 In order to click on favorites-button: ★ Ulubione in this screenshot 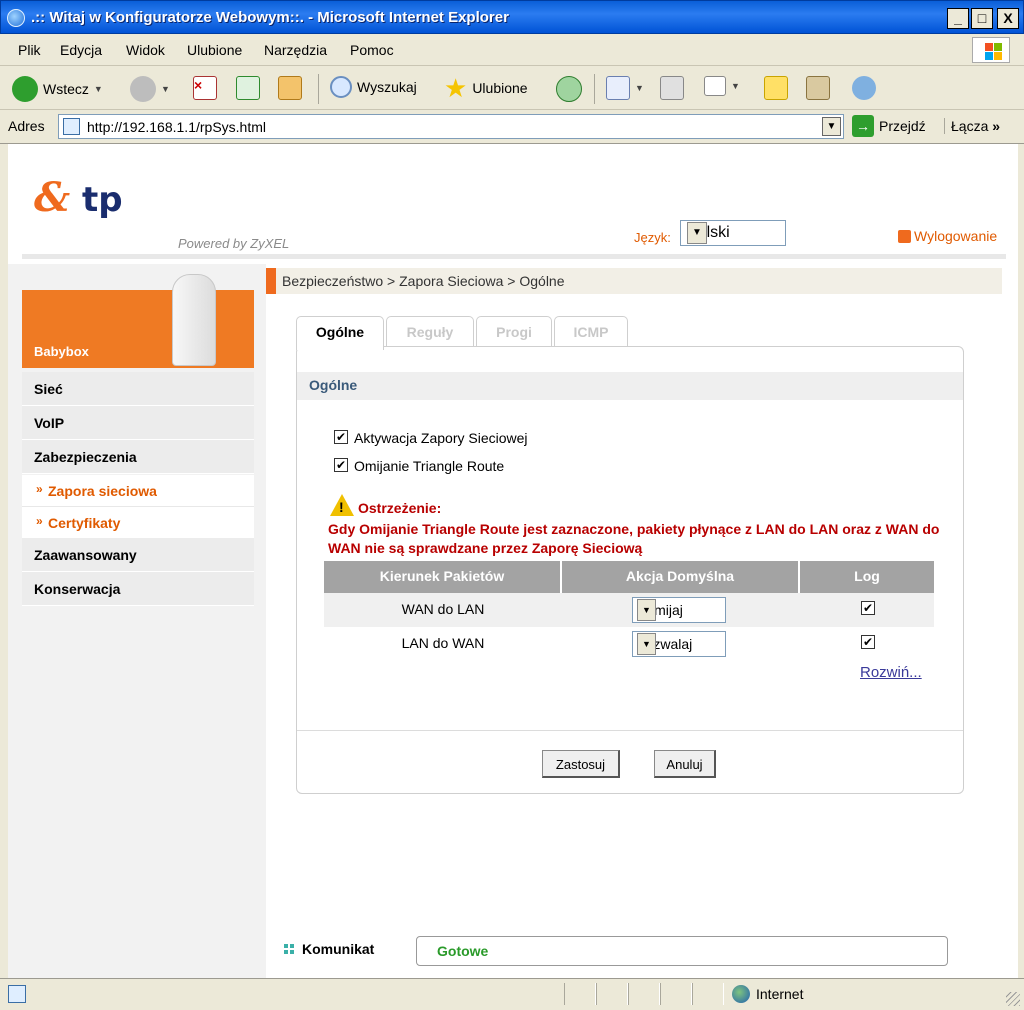, I will do `click(486, 88)`.